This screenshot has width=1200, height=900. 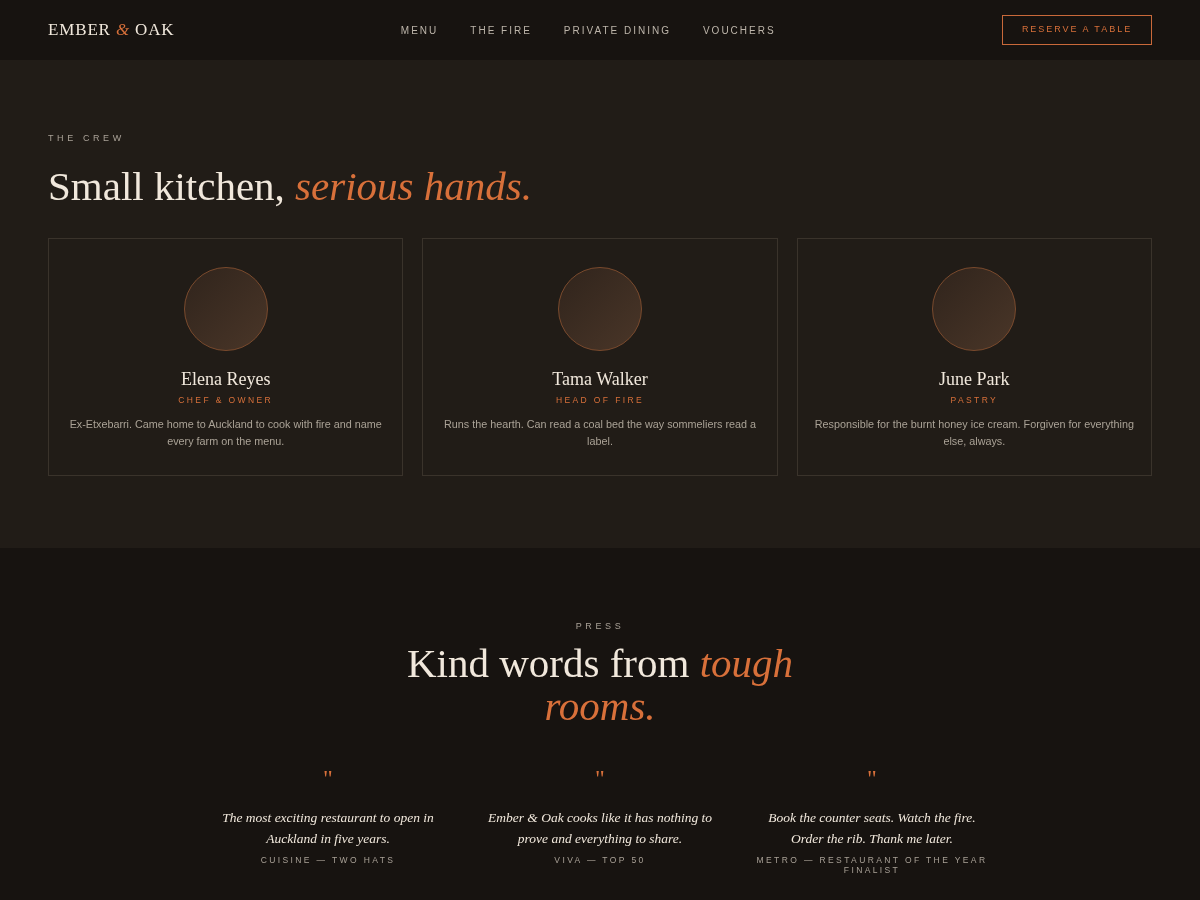 What do you see at coordinates (419, 30) in the screenshot?
I see `nav-link: MENU` at bounding box center [419, 30].